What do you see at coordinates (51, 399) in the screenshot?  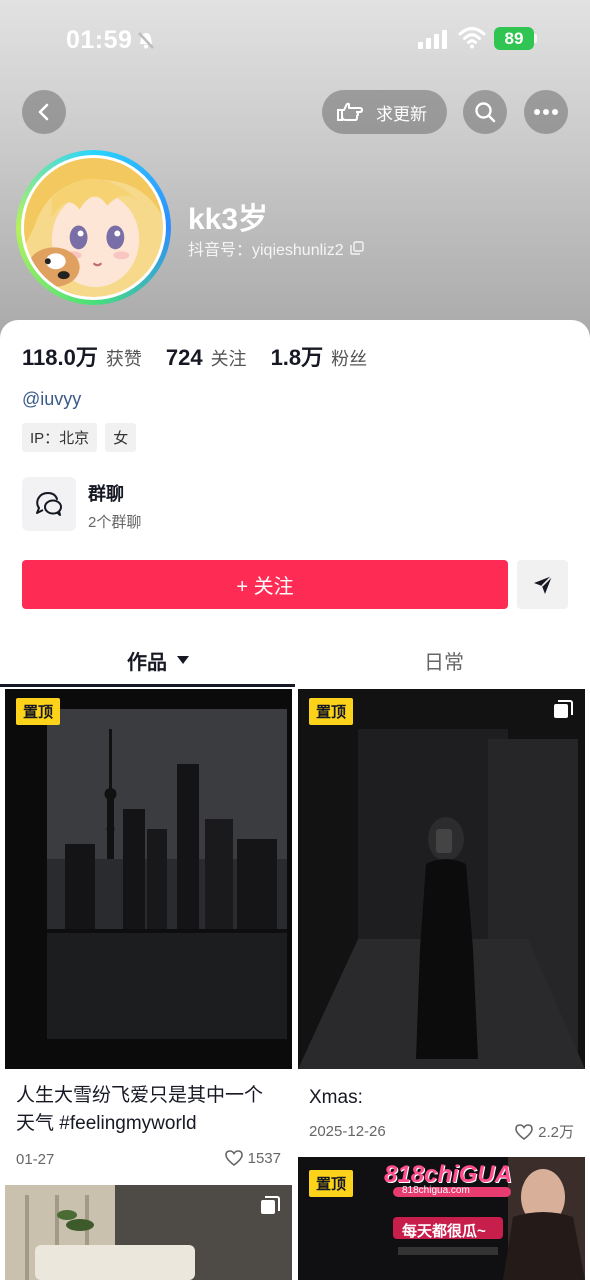 I see `profile-handle-link: @iuvyy` at bounding box center [51, 399].